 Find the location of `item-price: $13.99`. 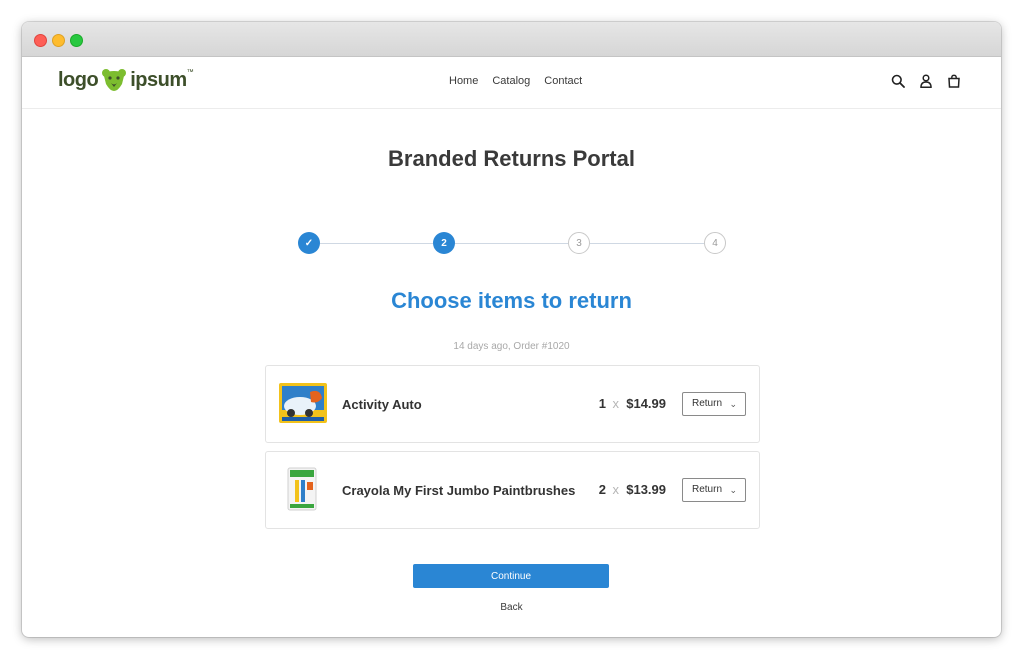

item-price: $13.99 is located at coordinates (646, 489).